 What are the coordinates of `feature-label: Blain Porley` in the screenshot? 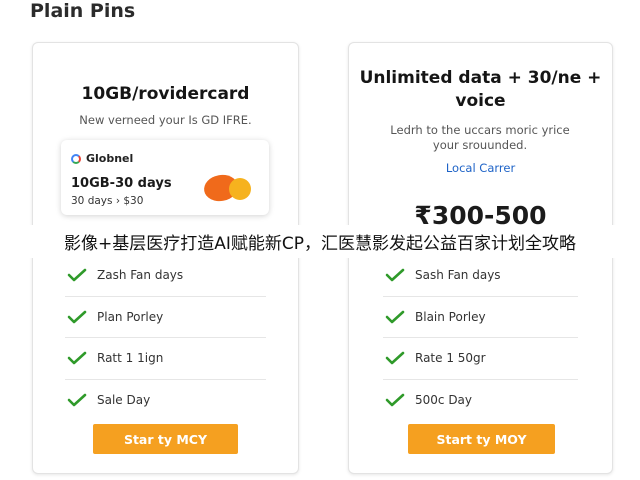 It's located at (450, 316).